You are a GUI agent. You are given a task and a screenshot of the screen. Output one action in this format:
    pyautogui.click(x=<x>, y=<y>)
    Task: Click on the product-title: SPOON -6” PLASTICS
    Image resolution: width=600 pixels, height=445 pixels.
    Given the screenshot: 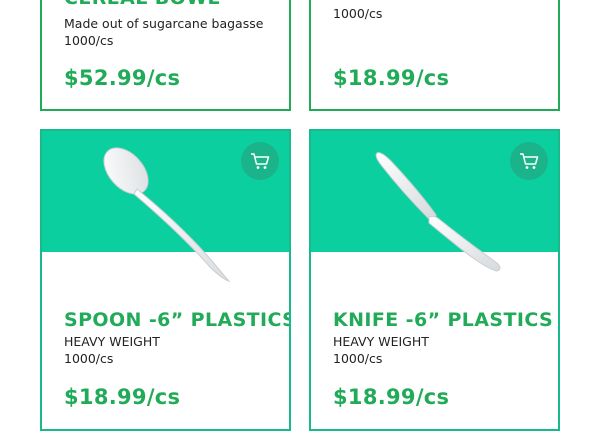 What is the action you would take?
    pyautogui.click(x=177, y=320)
    